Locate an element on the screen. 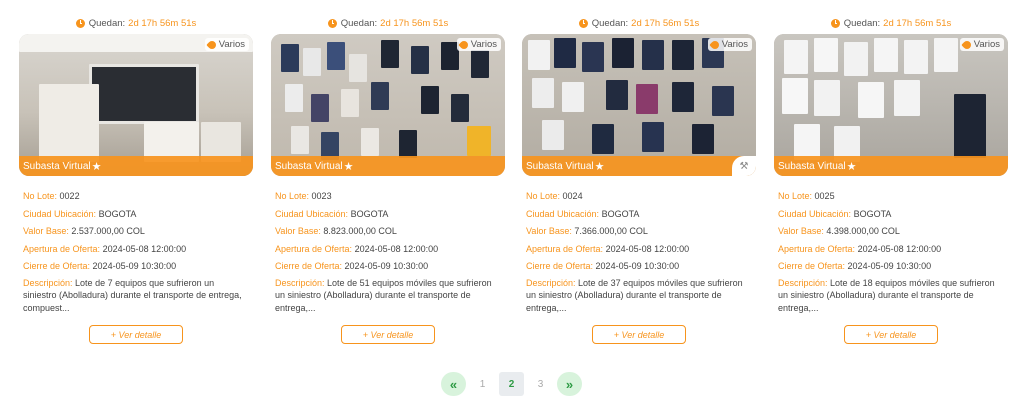 The height and width of the screenshot is (404, 1024). lot-base-value: Valor Base: 8.823.000,00 COL is located at coordinates (388, 232).